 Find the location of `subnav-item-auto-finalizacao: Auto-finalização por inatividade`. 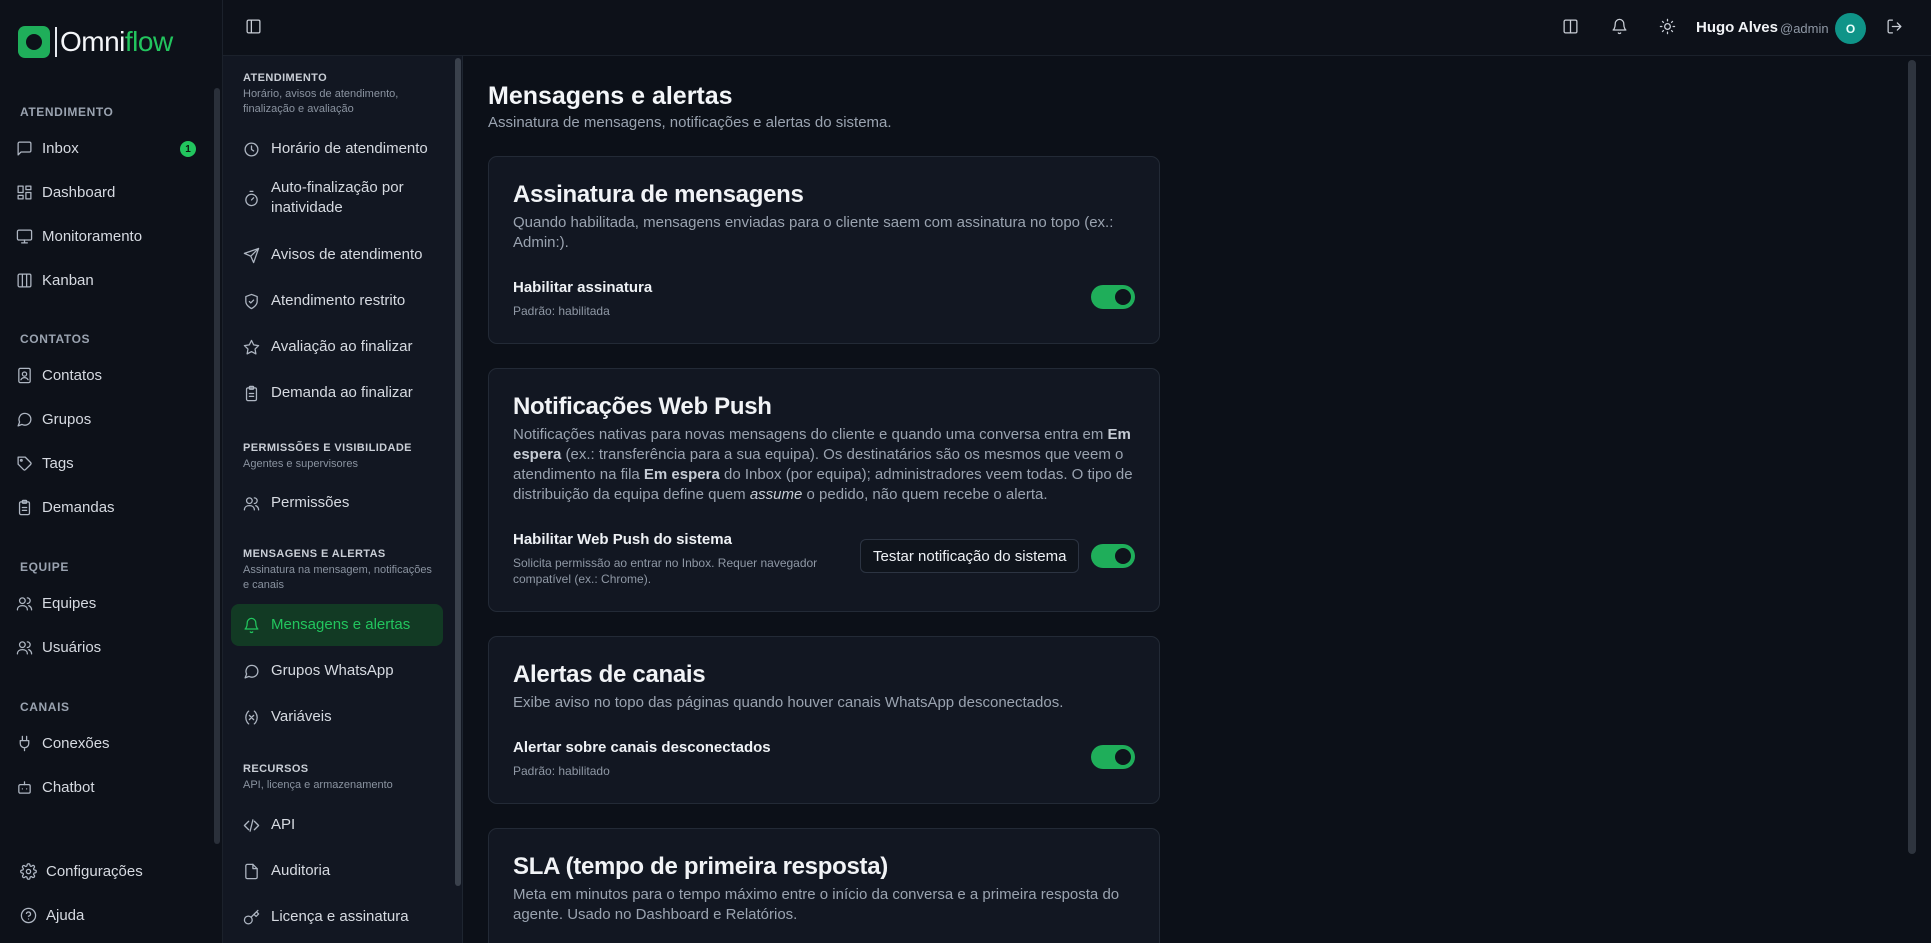

subnav-item-auto-finalizacao: Auto-finalização por inatividade is located at coordinates (337, 198).